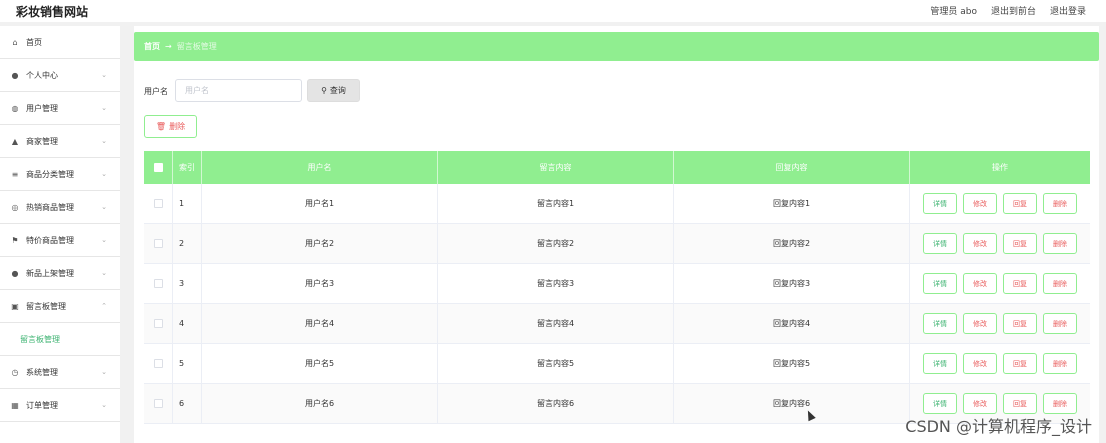 This screenshot has height=443, width=1106. Describe the element at coordinates (50, 273) in the screenshot. I see `sidebar-item-label: 新品上架管理` at that location.